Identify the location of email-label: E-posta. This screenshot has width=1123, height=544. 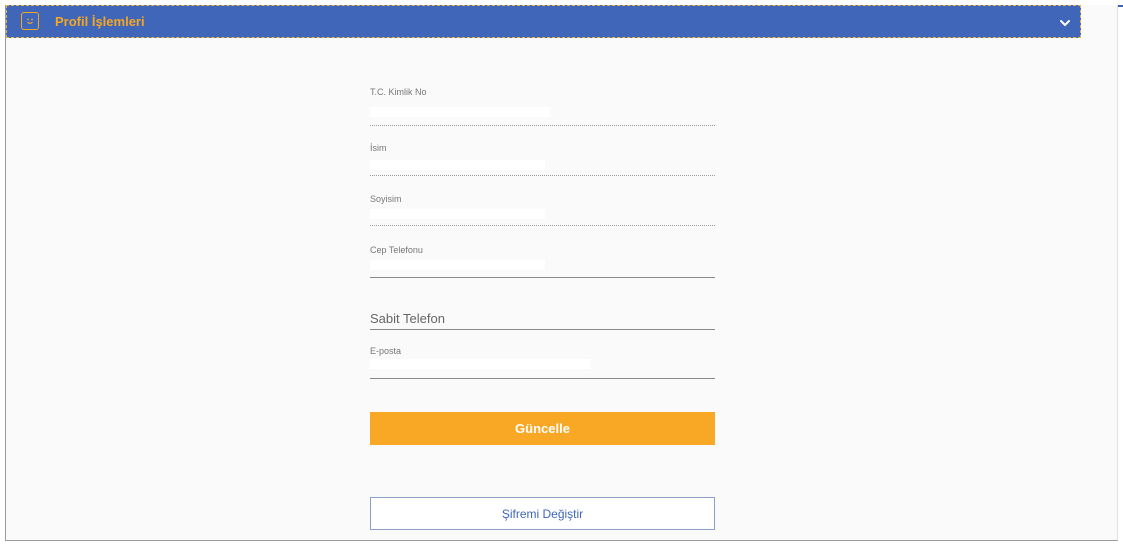
(386, 351).